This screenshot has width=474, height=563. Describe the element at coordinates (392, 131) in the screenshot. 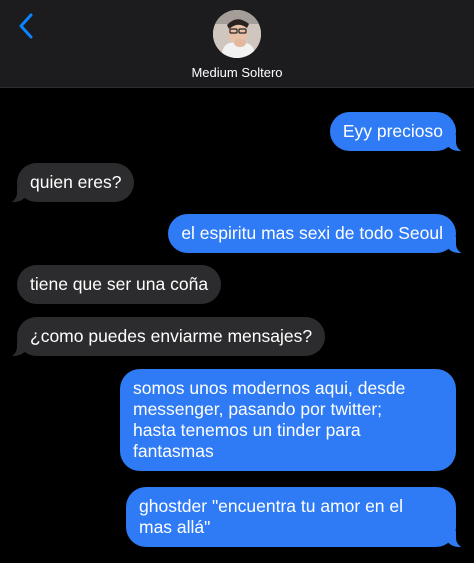

I see `message-text: Eyy precioso` at that location.